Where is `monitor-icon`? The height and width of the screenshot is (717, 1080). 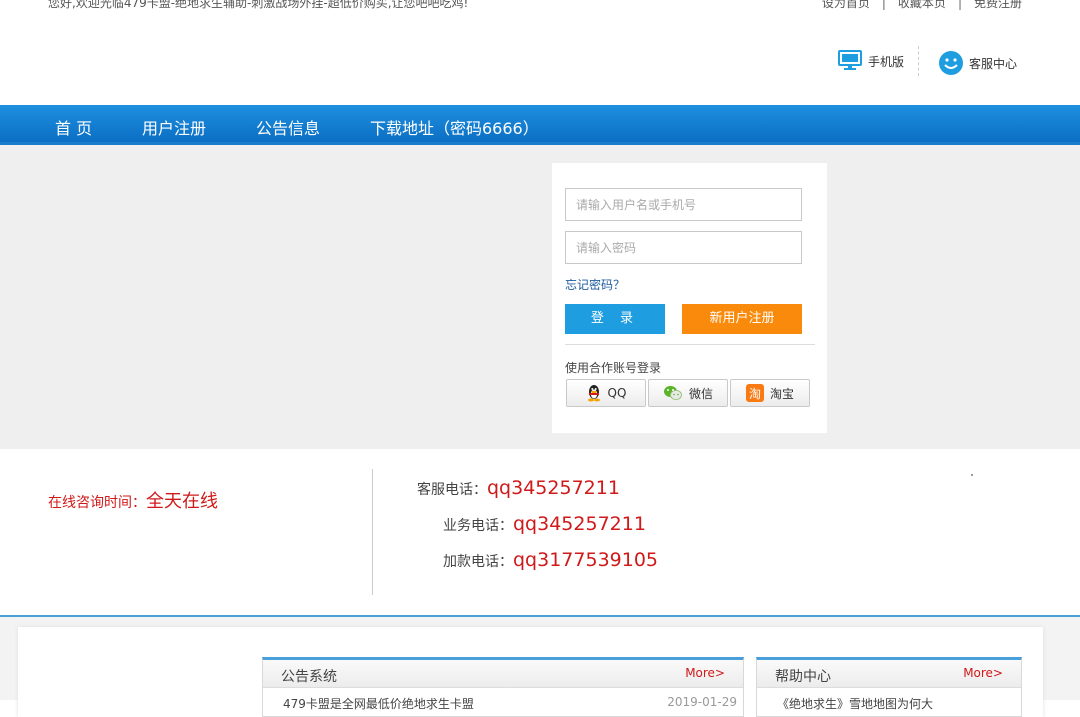 monitor-icon is located at coordinates (850, 60).